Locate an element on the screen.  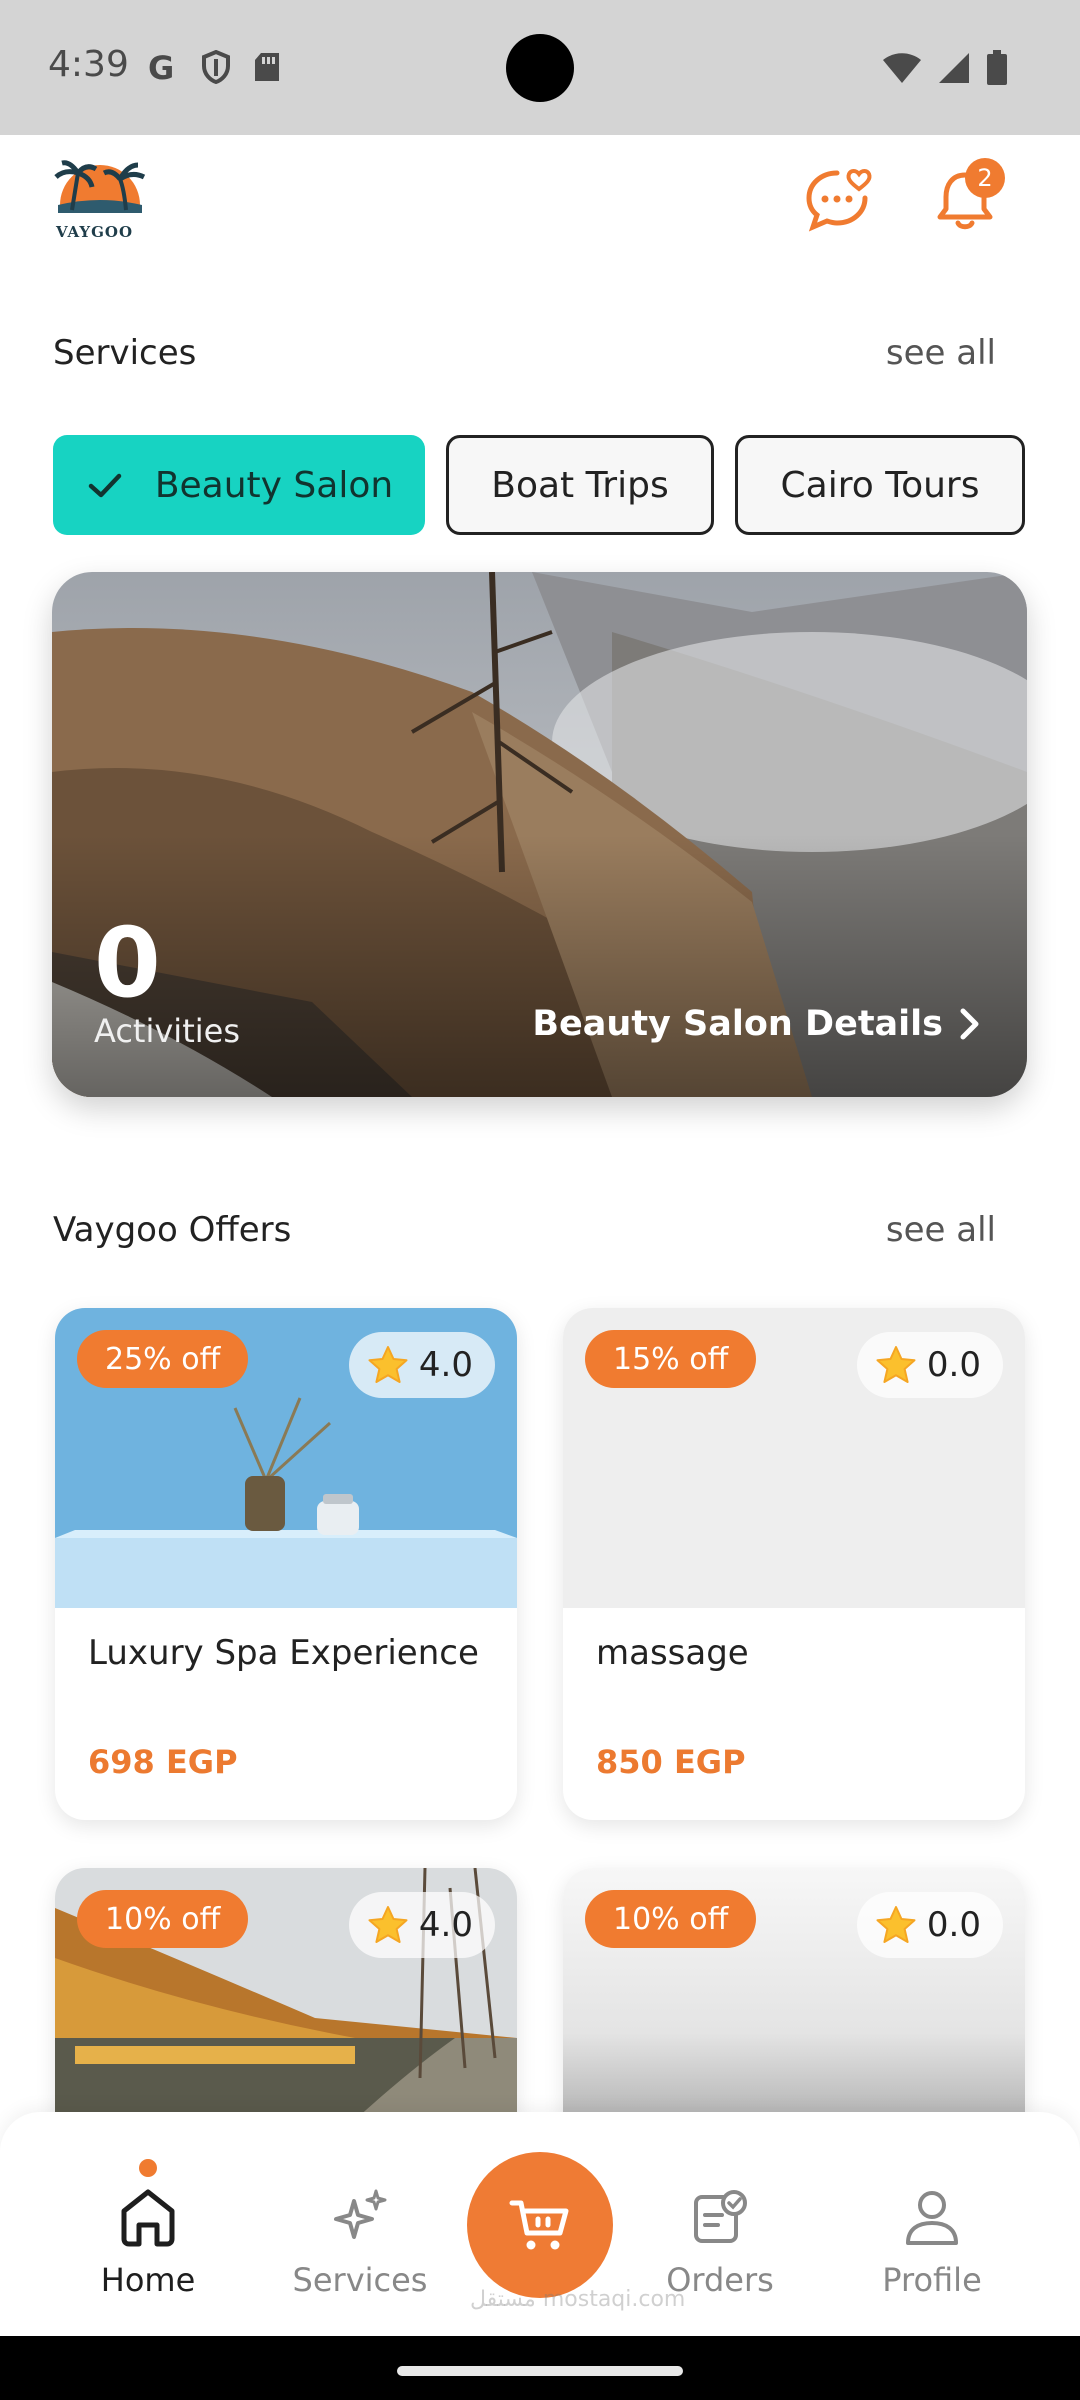
cart-icon is located at coordinates (539, 2225).